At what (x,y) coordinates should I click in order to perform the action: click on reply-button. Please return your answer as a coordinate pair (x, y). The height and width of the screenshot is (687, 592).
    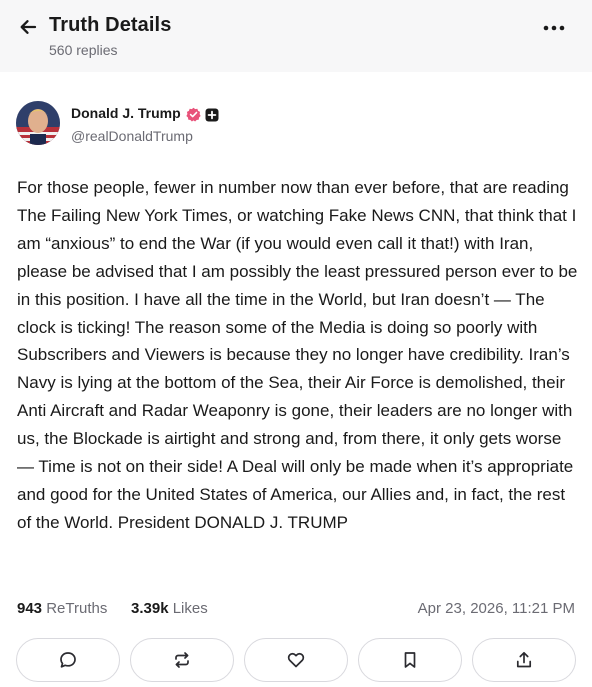
    Looking at the image, I should click on (68, 660).